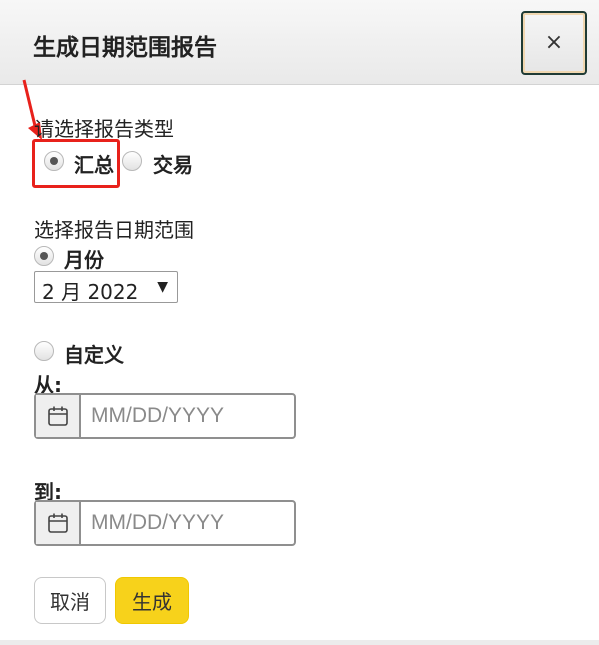  I want to click on cancel-button: 取消, so click(70, 600).